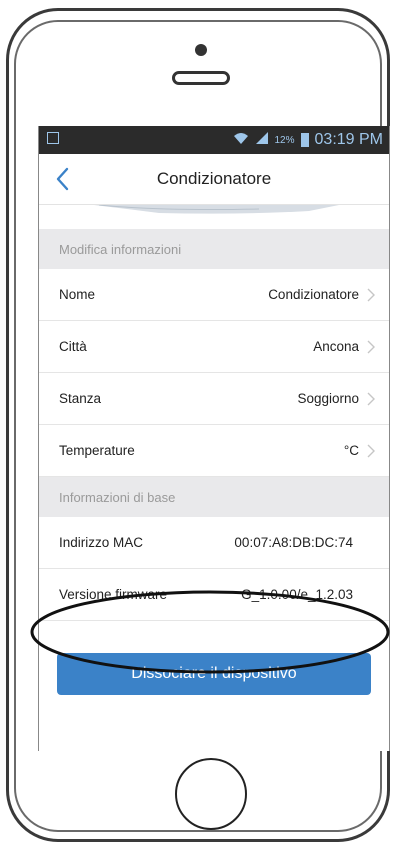 The height and width of the screenshot is (850, 398). I want to click on battery-percent: 12%, so click(284, 140).